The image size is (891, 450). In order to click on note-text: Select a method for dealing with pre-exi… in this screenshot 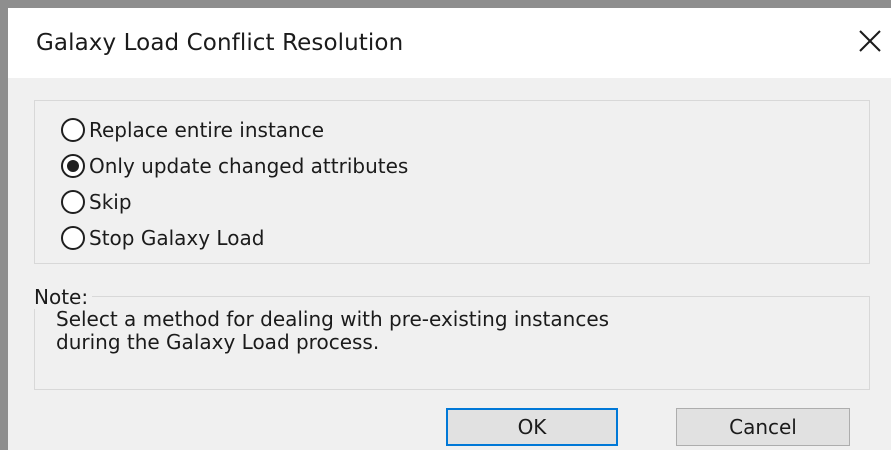, I will do `click(456, 331)`.